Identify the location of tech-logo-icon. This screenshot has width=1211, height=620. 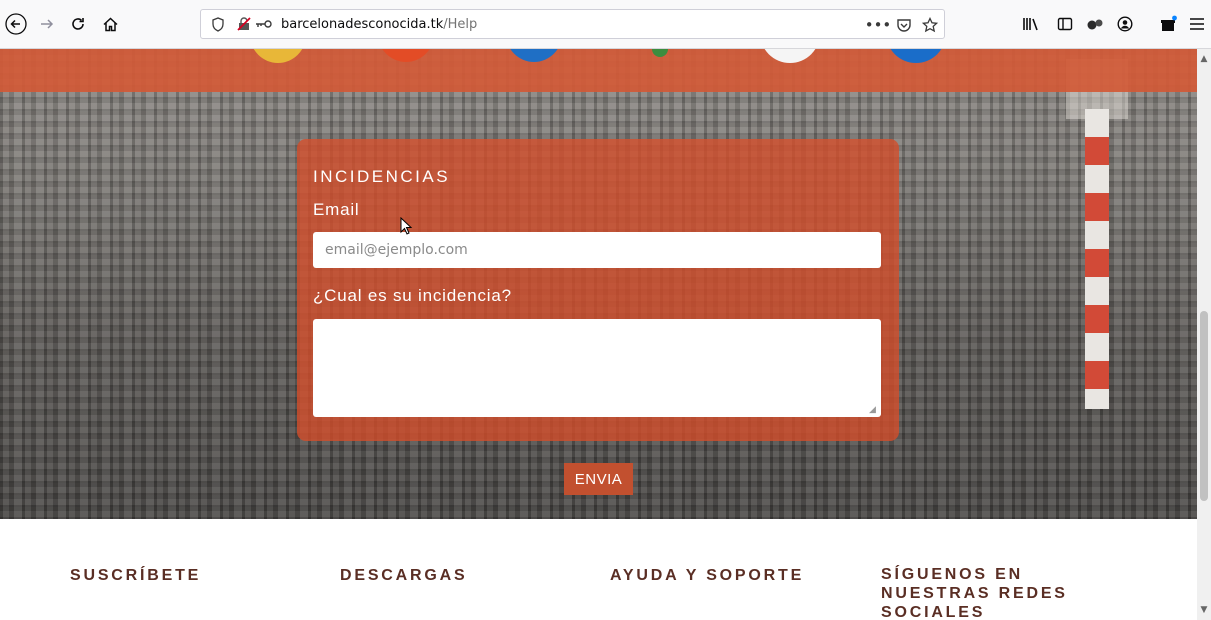
(278, 56).